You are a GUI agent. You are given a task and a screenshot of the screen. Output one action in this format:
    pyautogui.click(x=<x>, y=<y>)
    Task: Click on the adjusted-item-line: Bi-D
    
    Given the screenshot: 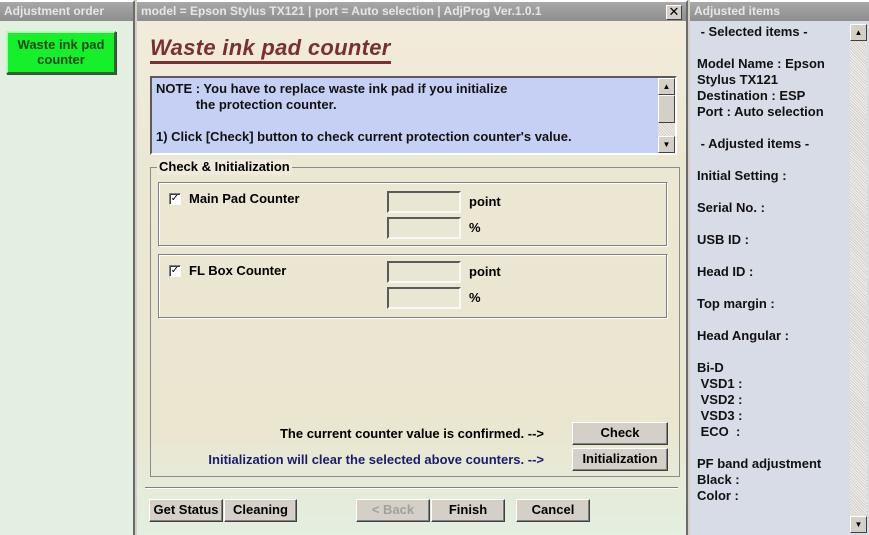 What is the action you would take?
    pyautogui.click(x=710, y=367)
    